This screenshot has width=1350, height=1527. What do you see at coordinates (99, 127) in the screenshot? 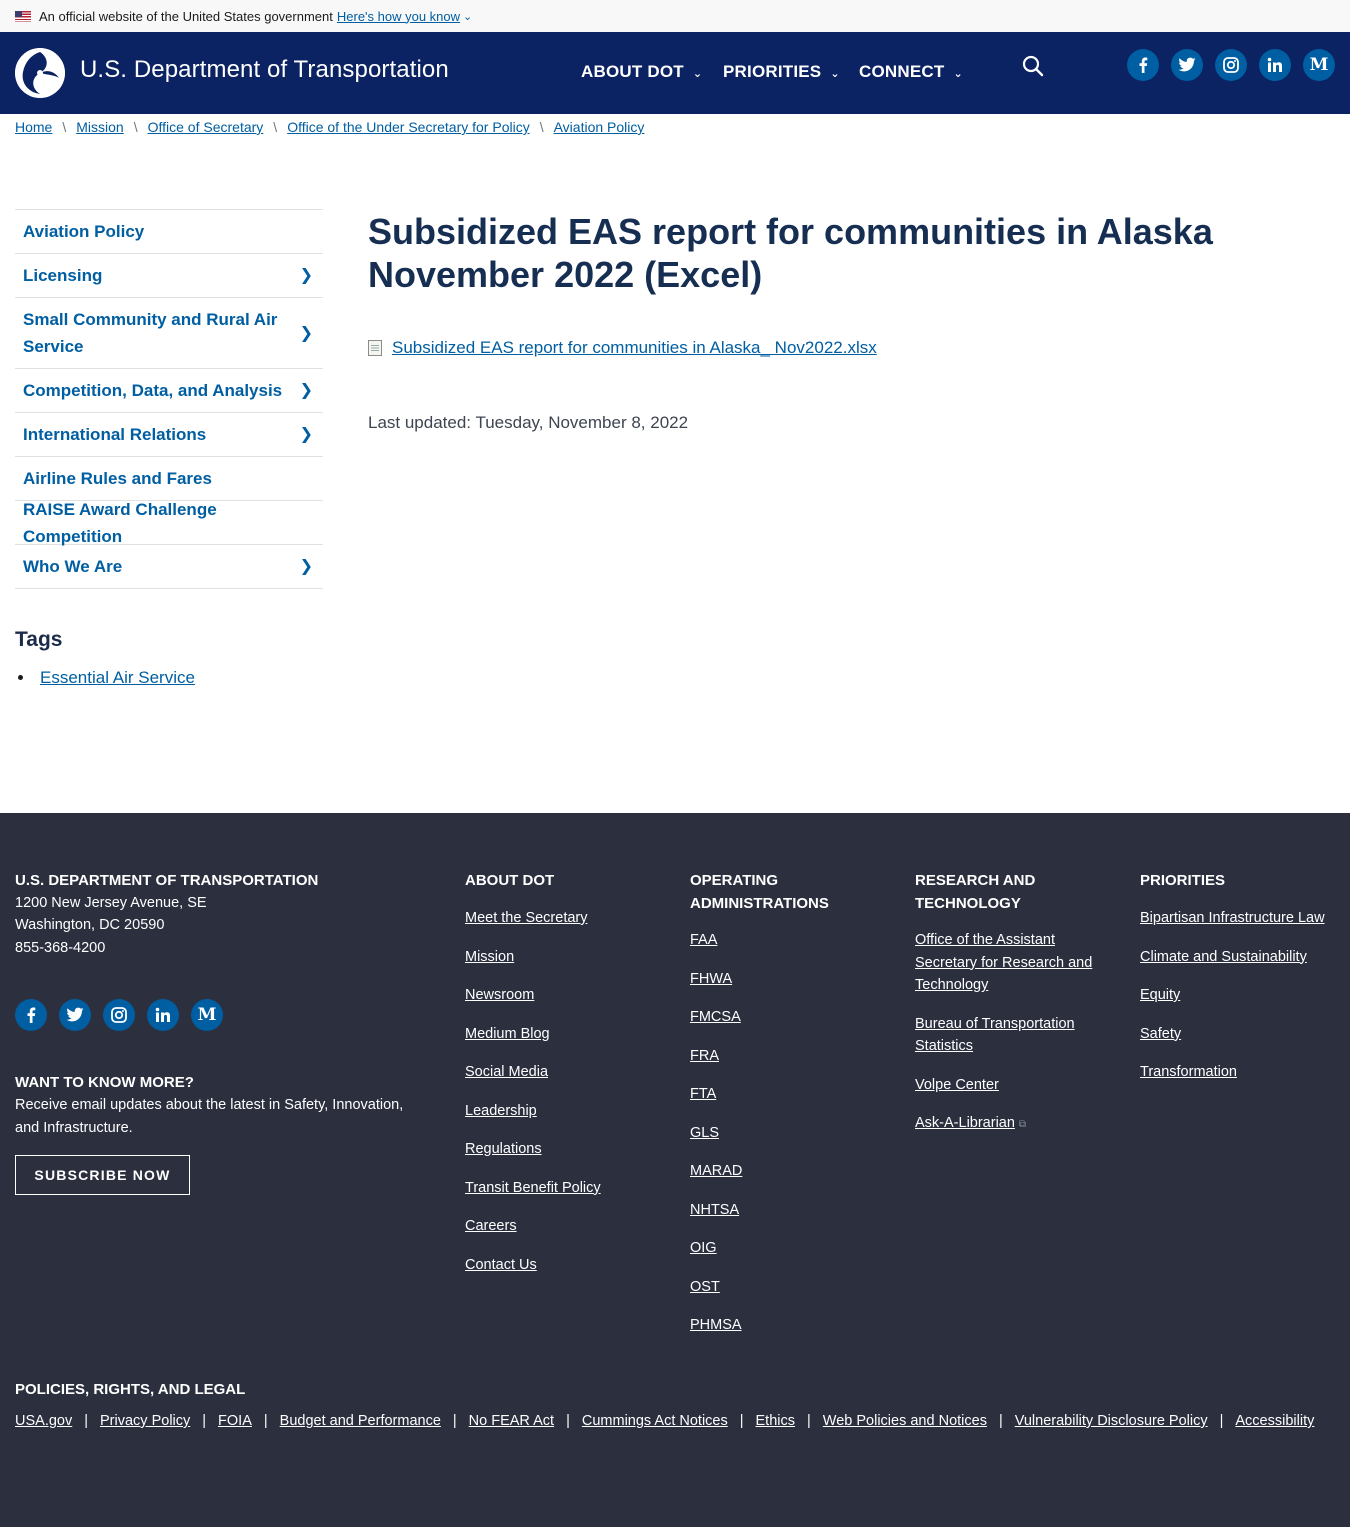
I see `breadcrumb-mission: Mission` at bounding box center [99, 127].